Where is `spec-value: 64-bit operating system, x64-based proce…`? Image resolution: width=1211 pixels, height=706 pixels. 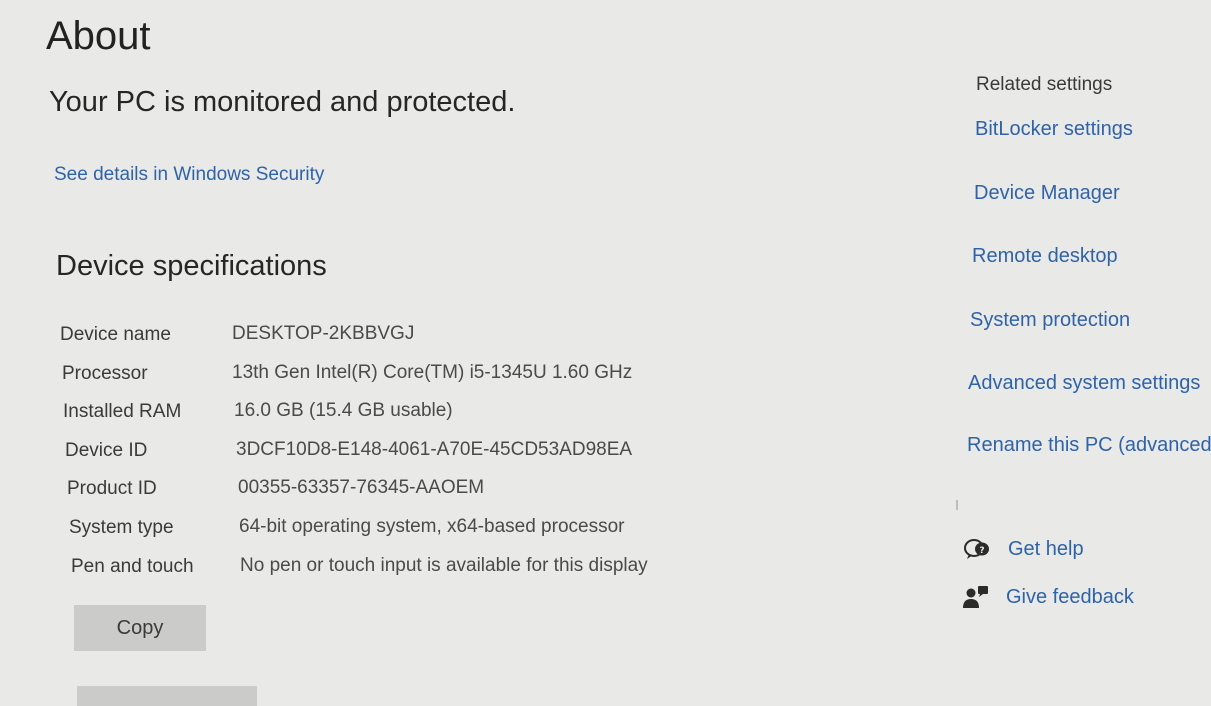
spec-value: 64-bit operating system, x64-based proce… is located at coordinates (432, 526).